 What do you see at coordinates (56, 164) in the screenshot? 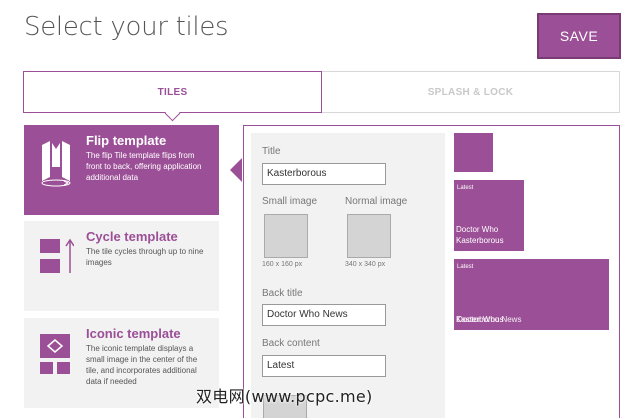
I see `flip-icon` at bounding box center [56, 164].